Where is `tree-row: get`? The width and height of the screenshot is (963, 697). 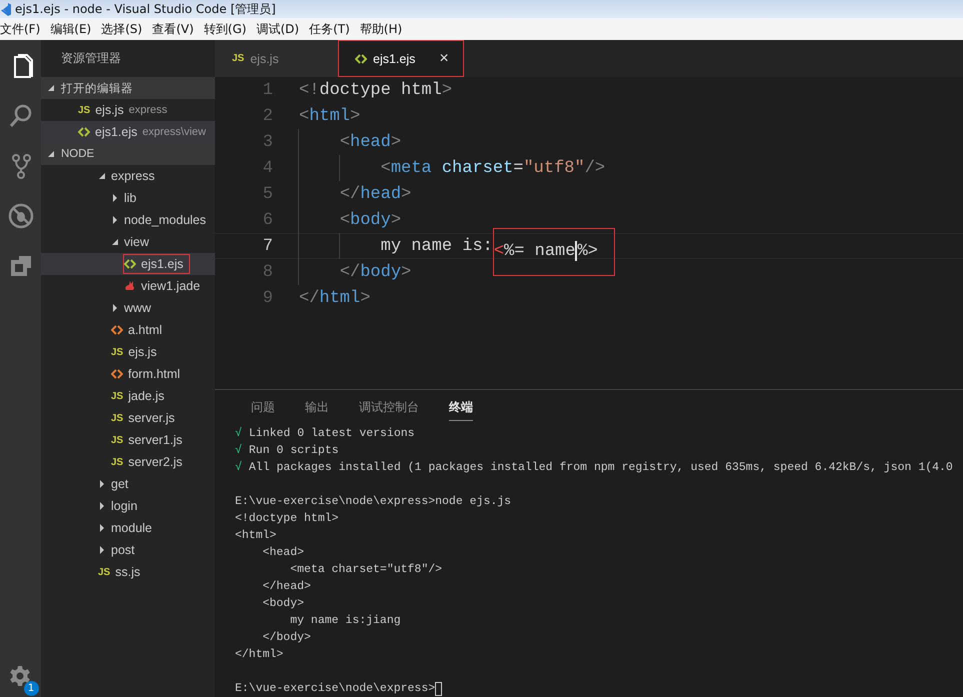 tree-row: get is located at coordinates (128, 484).